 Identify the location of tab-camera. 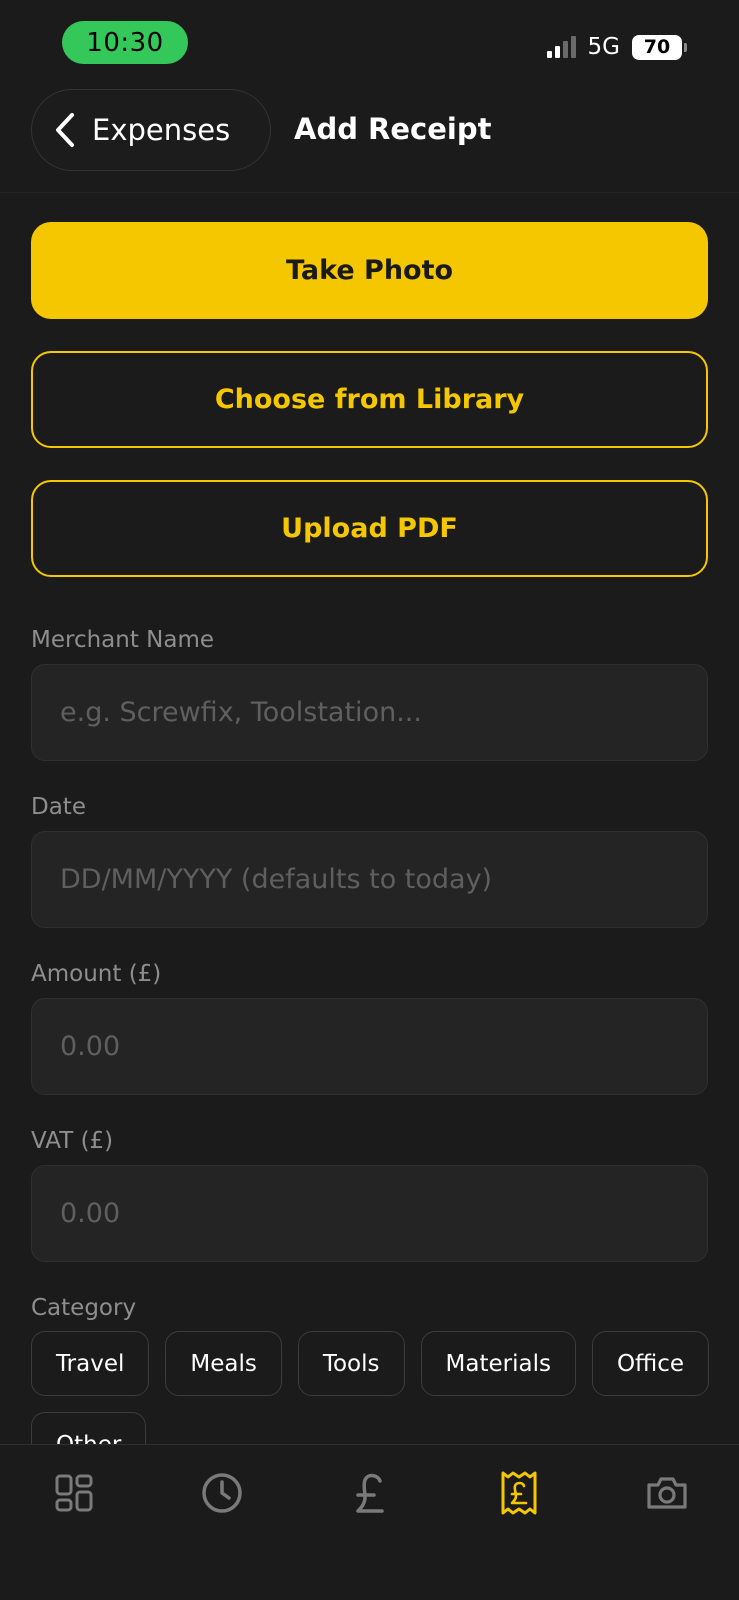
(667, 1493).